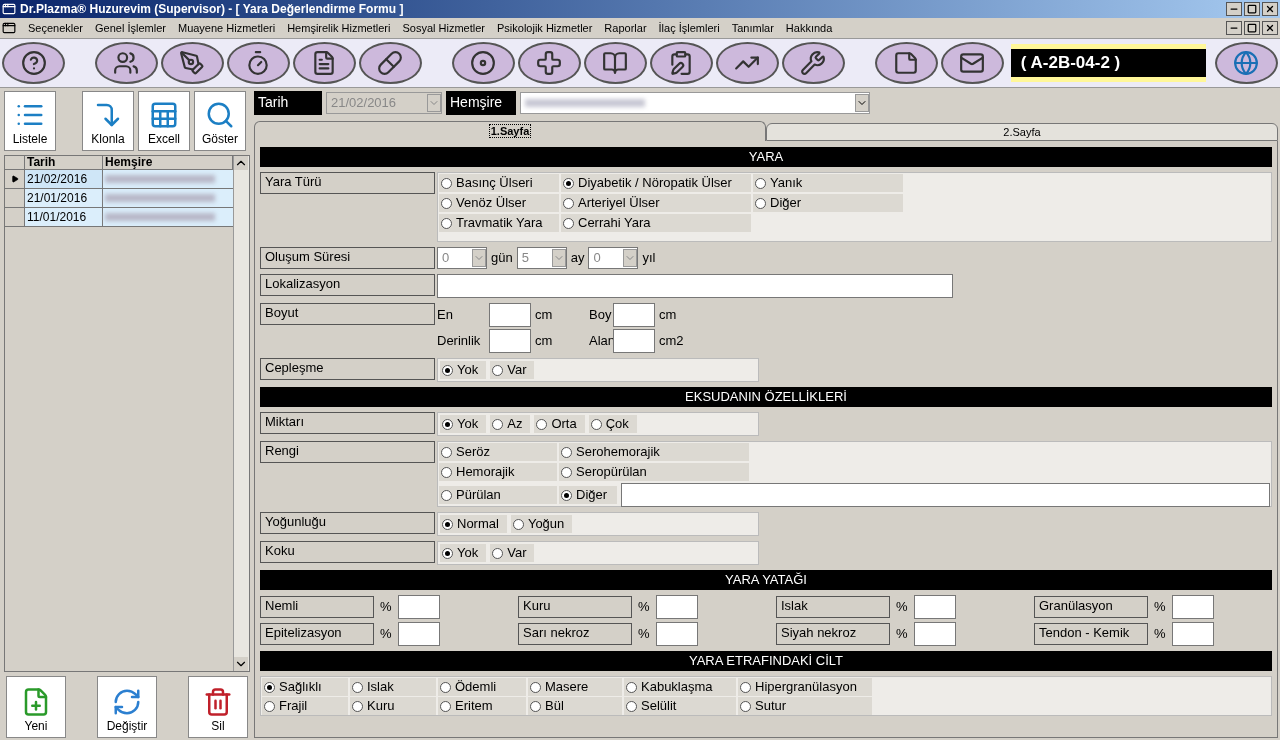 The image size is (1280, 740). What do you see at coordinates (130, 28) in the screenshot?
I see `menu-item: Genel İşlemler` at bounding box center [130, 28].